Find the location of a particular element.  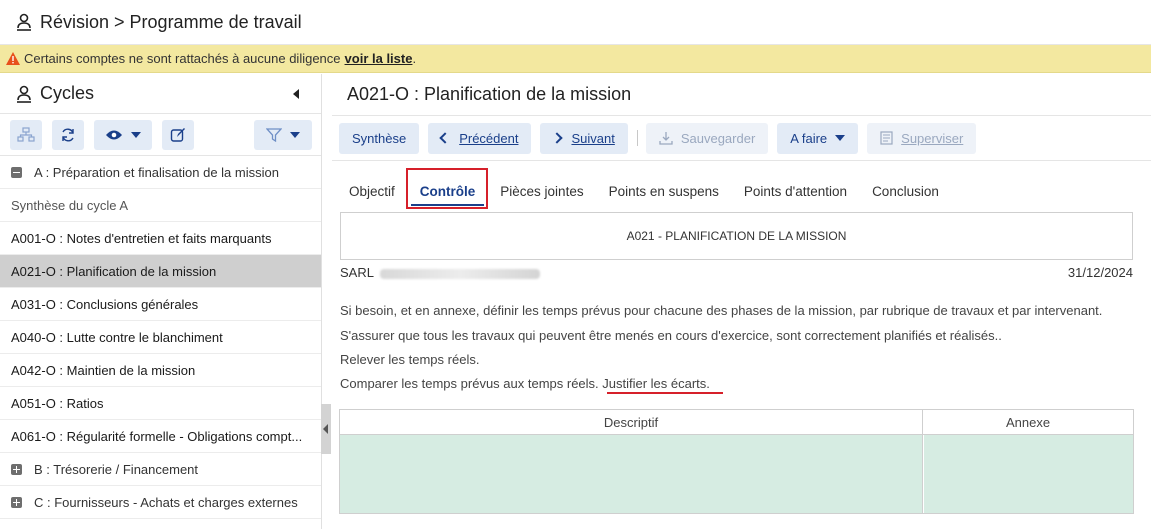

collapse-group-icon is located at coordinates (16, 172).